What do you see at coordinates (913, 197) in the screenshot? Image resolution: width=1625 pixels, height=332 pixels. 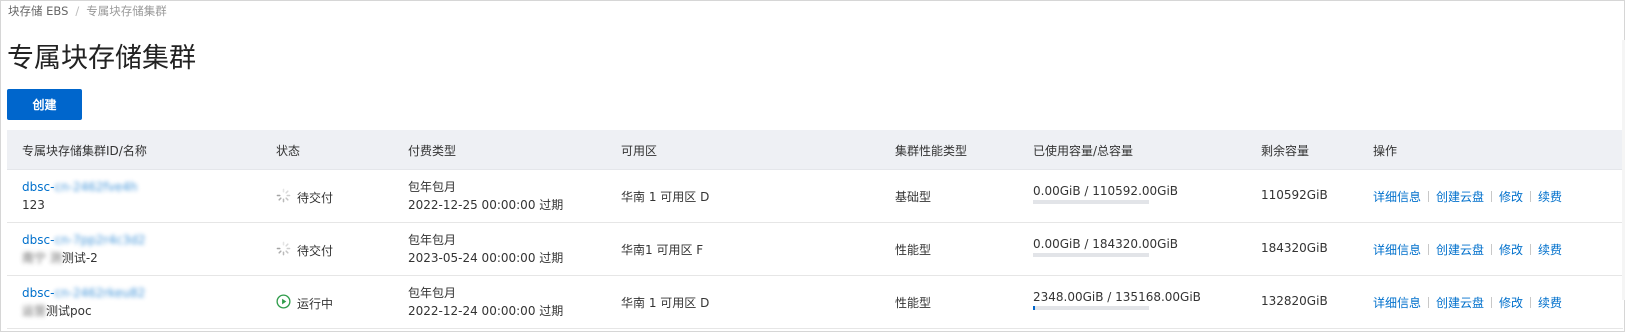 I see `cell-perf-type: 基础型` at bounding box center [913, 197].